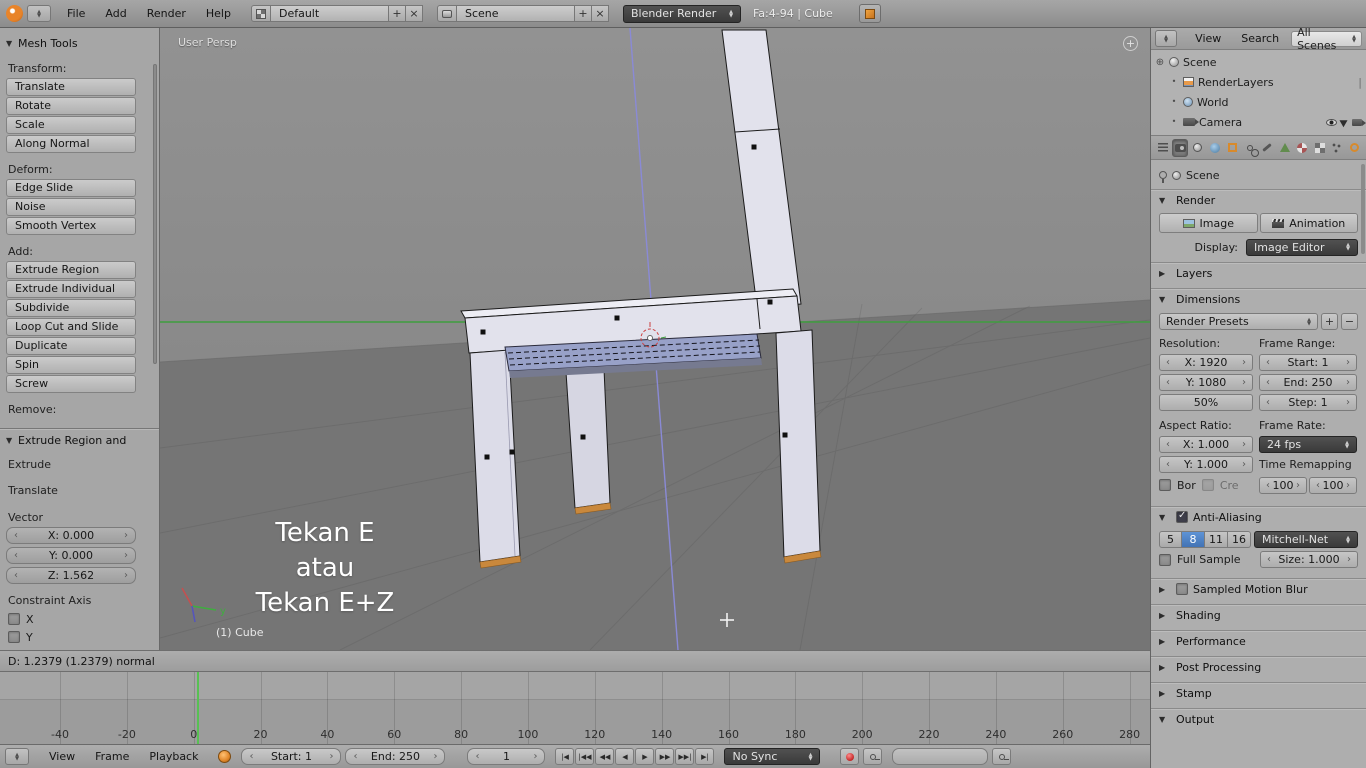  Describe the element at coordinates (71, 226) in the screenshot. I see `tool-button-smooth-vertex: Smooth Vertex` at that location.